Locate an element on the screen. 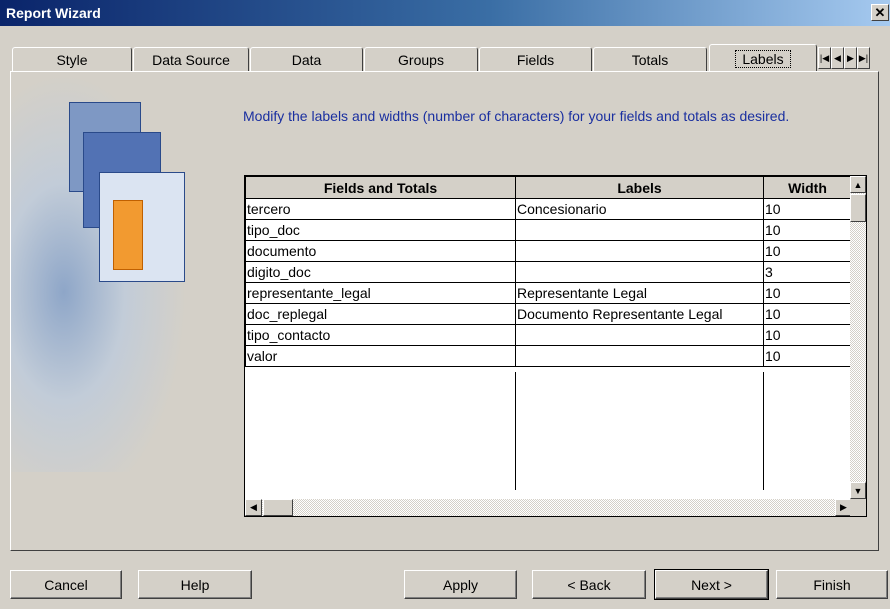 The height and width of the screenshot is (609, 890). close-icon: ✕ is located at coordinates (880, 12).